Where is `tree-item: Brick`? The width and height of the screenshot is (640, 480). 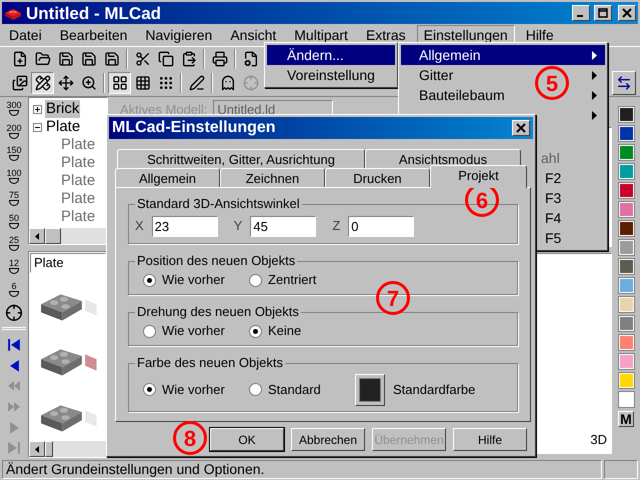 tree-item: Brick is located at coordinates (62, 109).